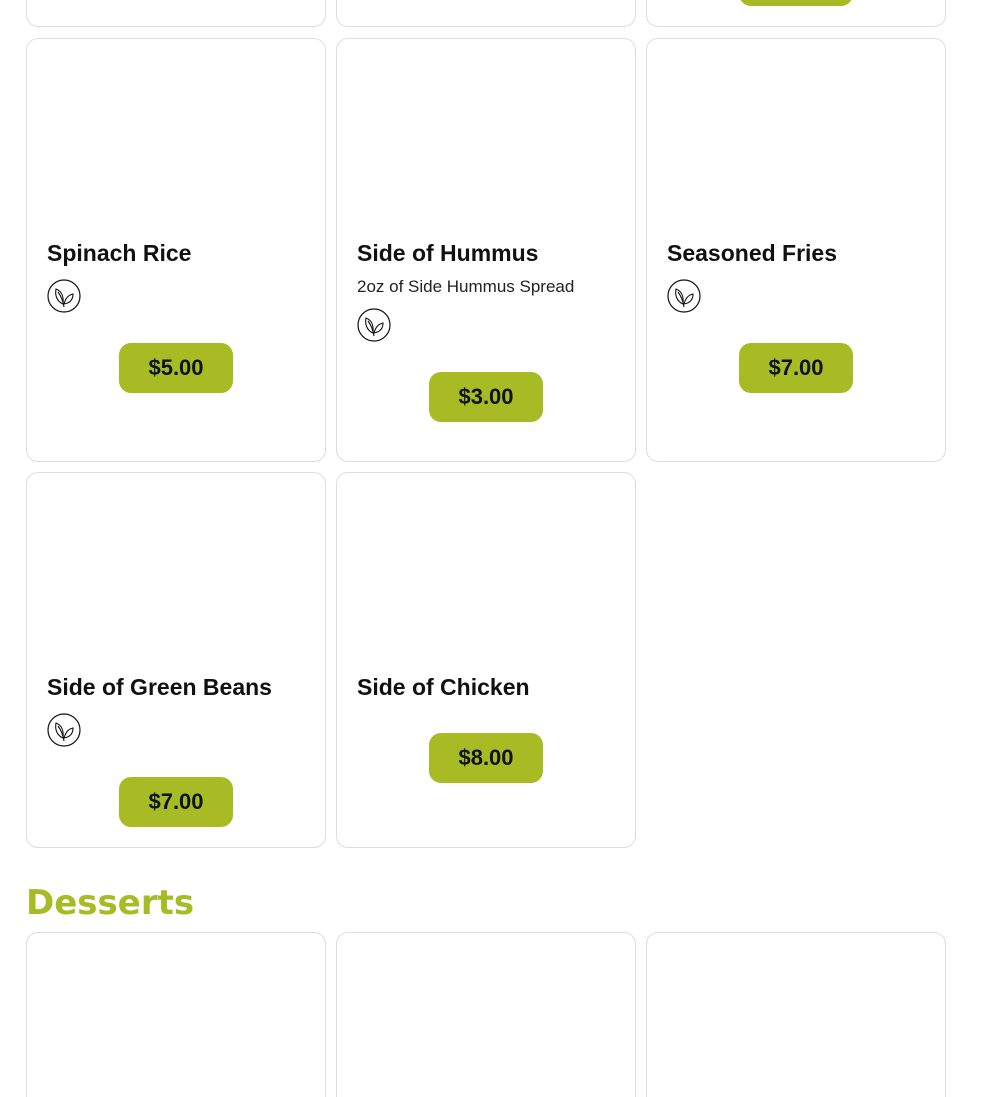  What do you see at coordinates (443, 687) in the screenshot?
I see `item-name: Side of Chicken` at bounding box center [443, 687].